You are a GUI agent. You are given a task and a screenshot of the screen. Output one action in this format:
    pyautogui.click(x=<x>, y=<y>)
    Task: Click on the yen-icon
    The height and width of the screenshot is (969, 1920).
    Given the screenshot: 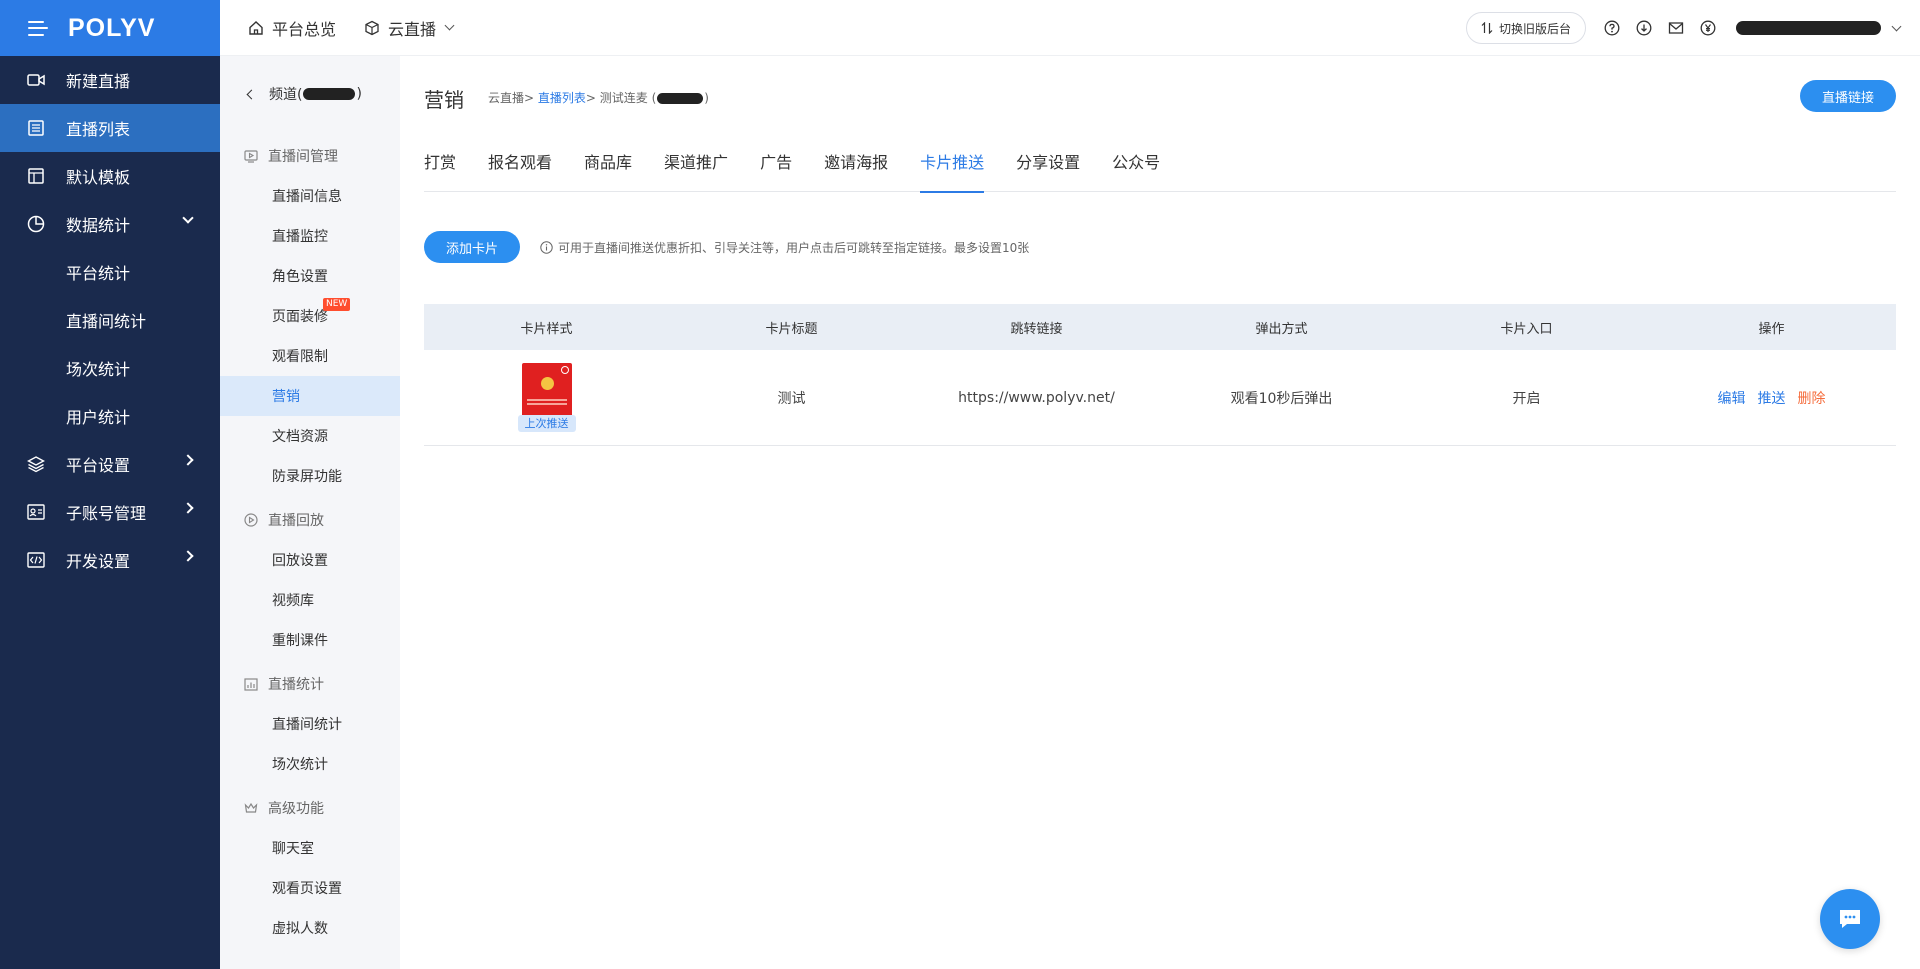 What is the action you would take?
    pyautogui.click(x=1708, y=28)
    